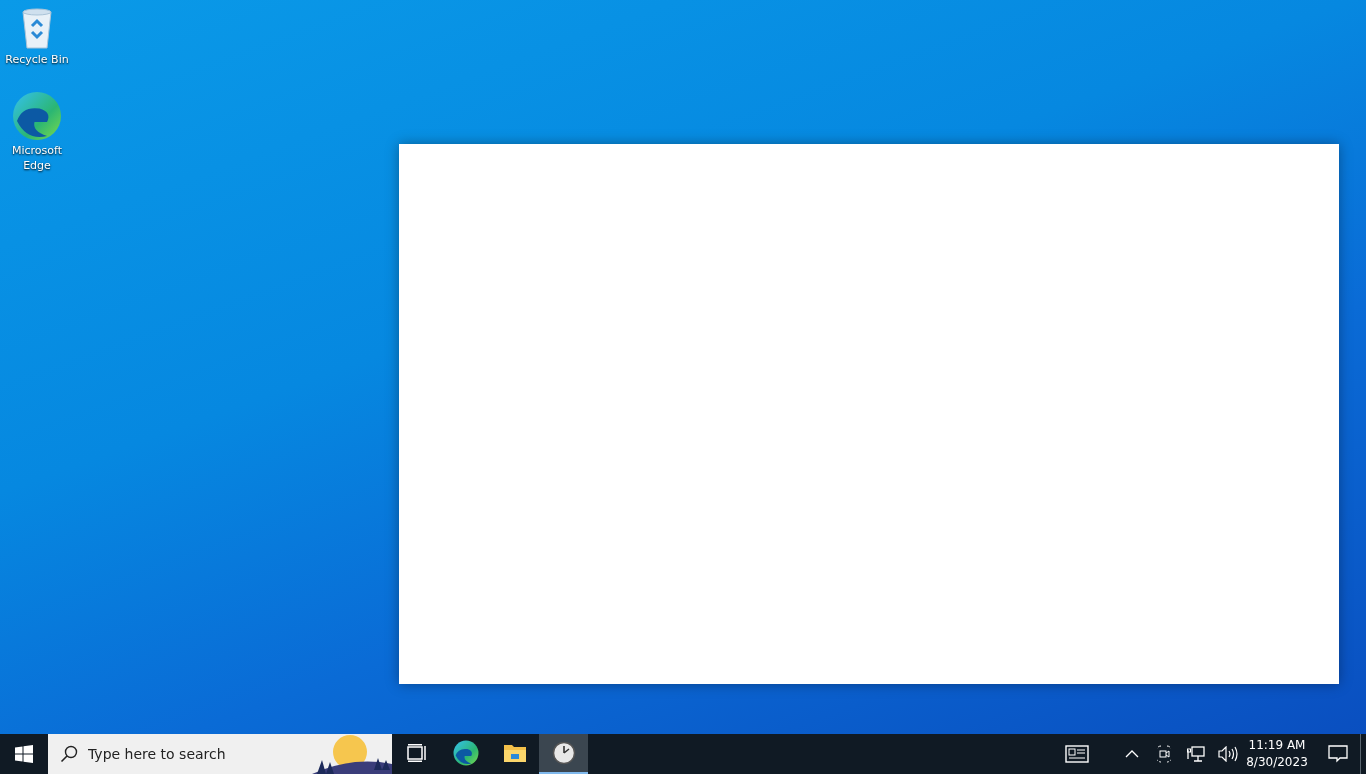 This screenshot has height=774, width=1366. I want to click on network-icon, so click(1196, 754).